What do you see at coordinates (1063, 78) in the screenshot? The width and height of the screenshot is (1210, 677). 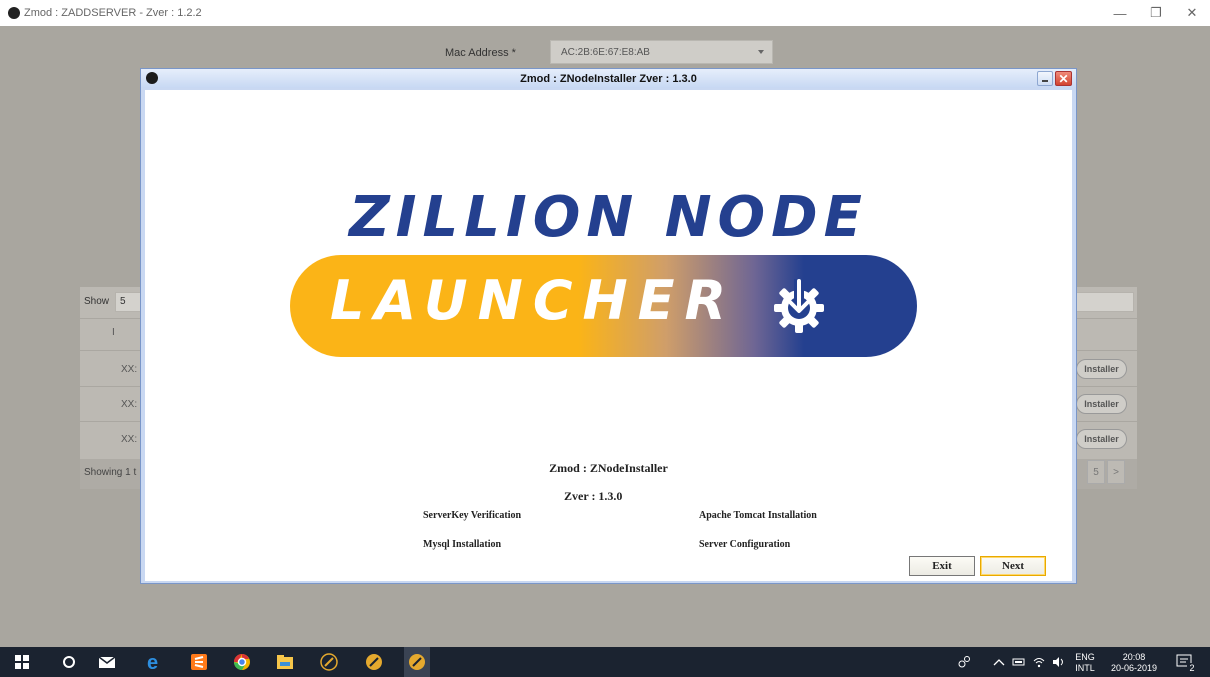 I see `dialog-close-button: ✕` at bounding box center [1063, 78].